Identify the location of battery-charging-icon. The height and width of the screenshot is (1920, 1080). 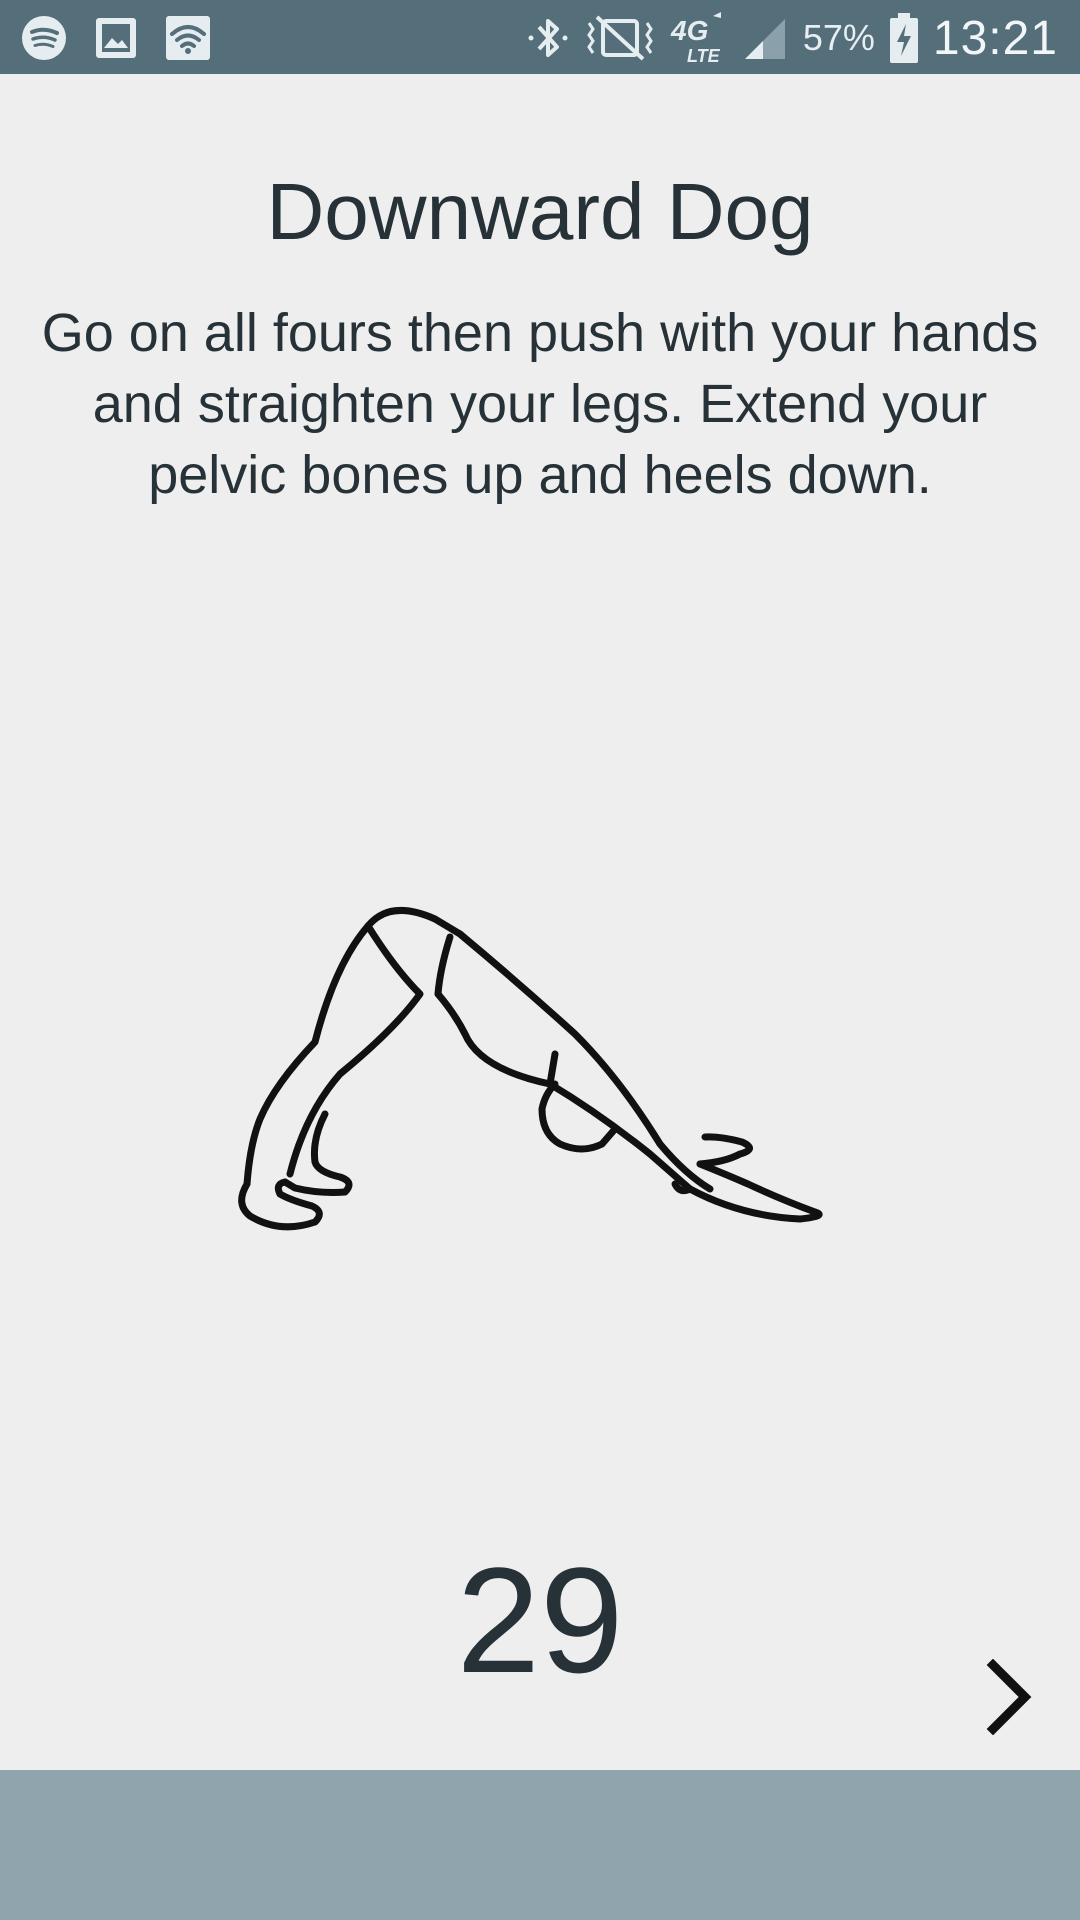
(903, 38).